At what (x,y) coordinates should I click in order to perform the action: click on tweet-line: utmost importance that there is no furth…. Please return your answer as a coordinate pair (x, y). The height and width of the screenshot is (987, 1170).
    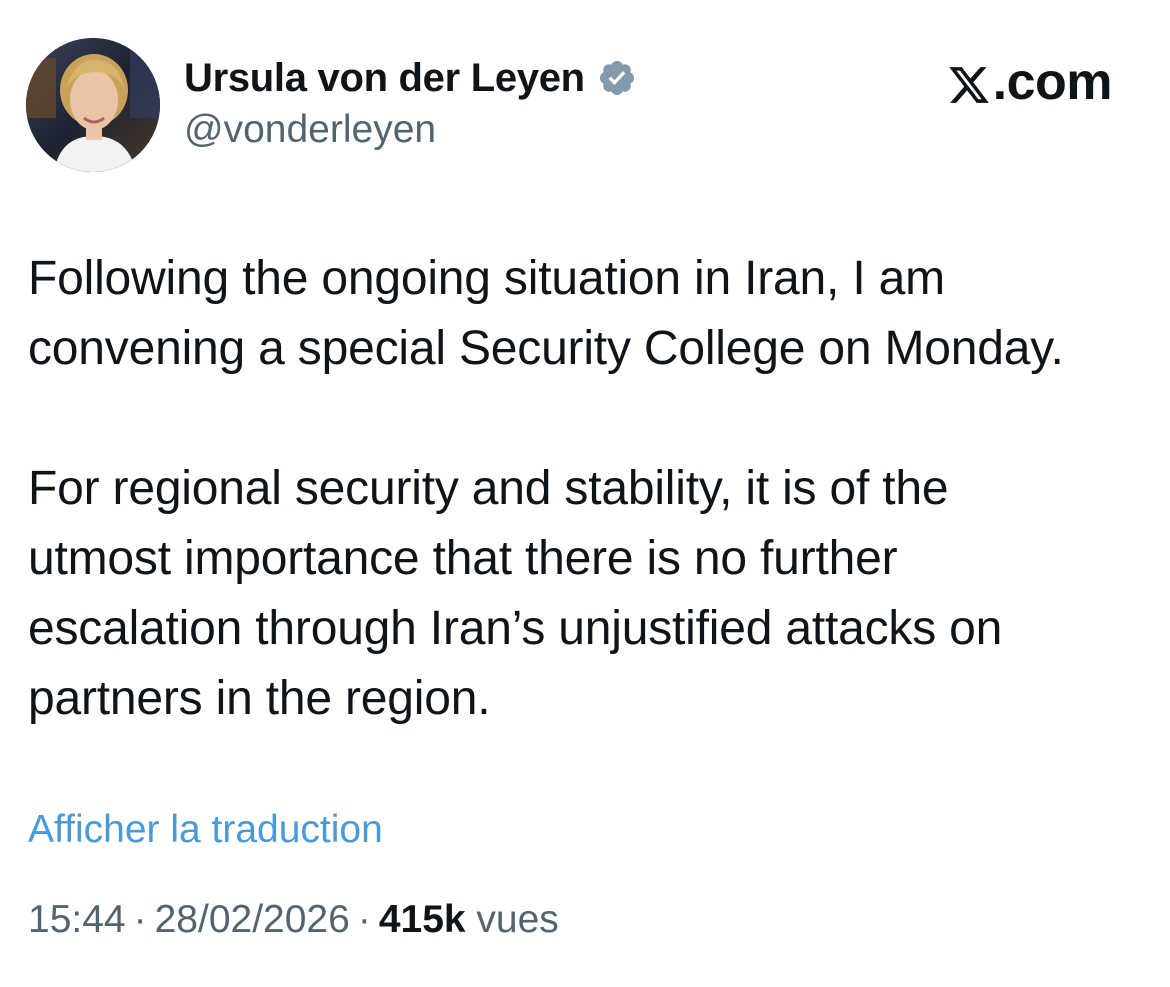
    Looking at the image, I should click on (463, 558).